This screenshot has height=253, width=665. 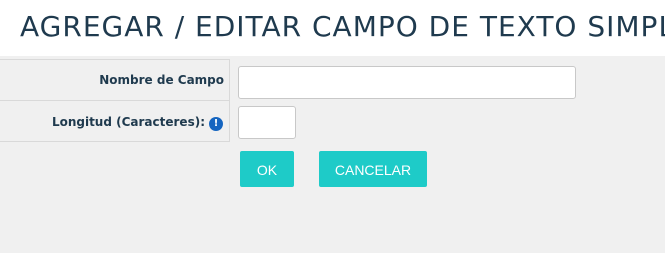 I want to click on length-label: Longitud (Caracteres):, so click(x=137, y=122).